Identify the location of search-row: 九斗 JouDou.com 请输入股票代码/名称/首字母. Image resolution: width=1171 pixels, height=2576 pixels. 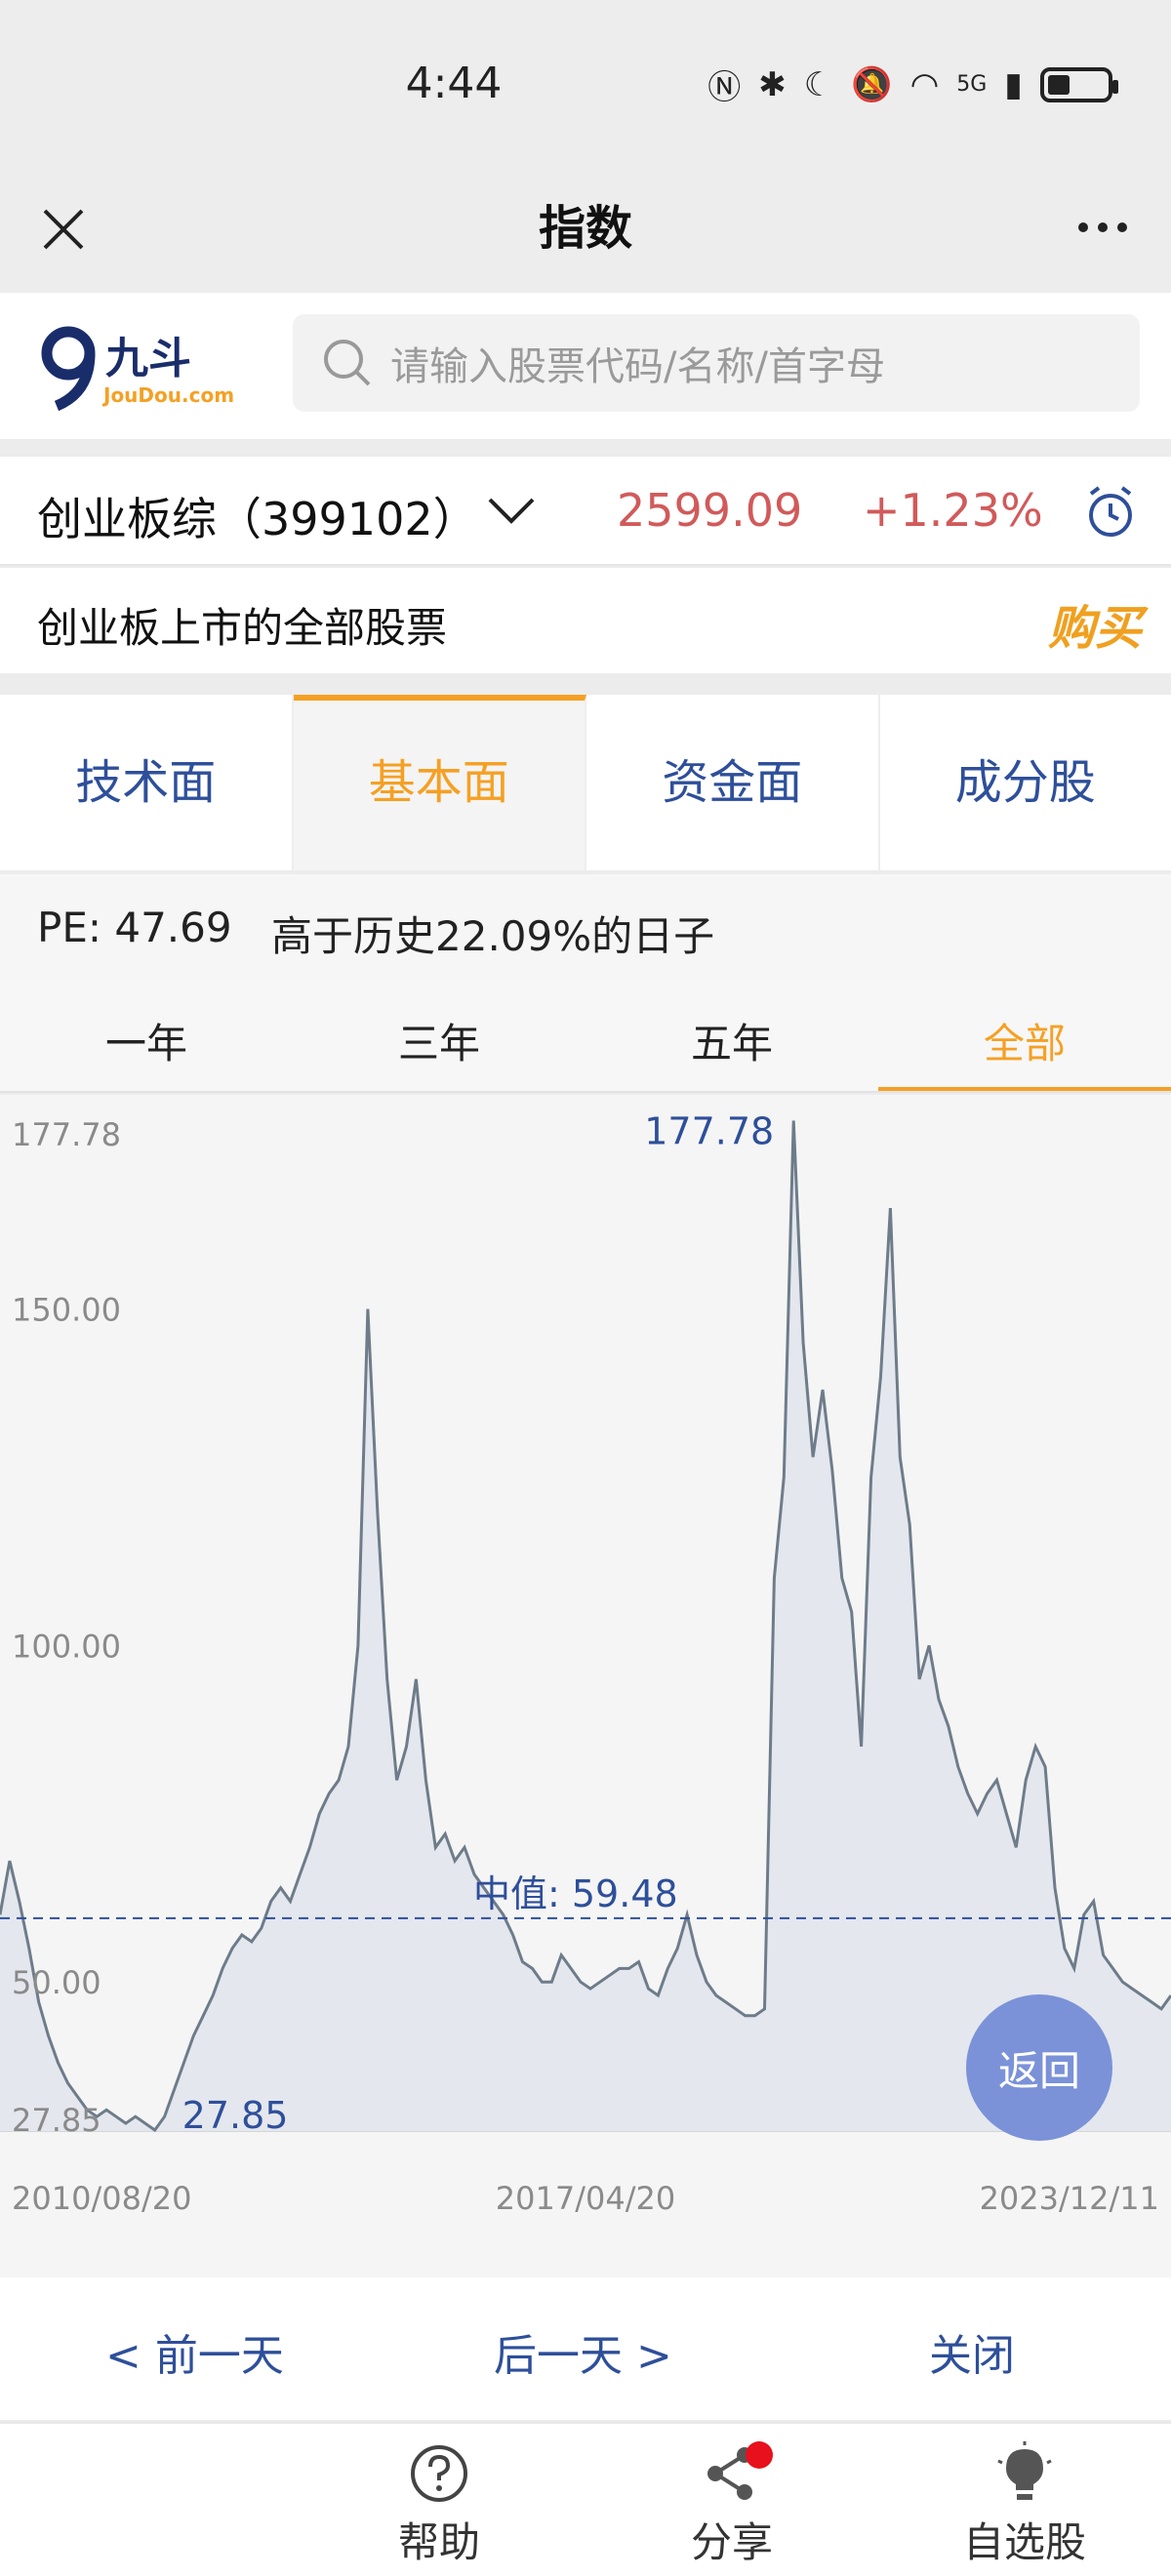
(585, 366).